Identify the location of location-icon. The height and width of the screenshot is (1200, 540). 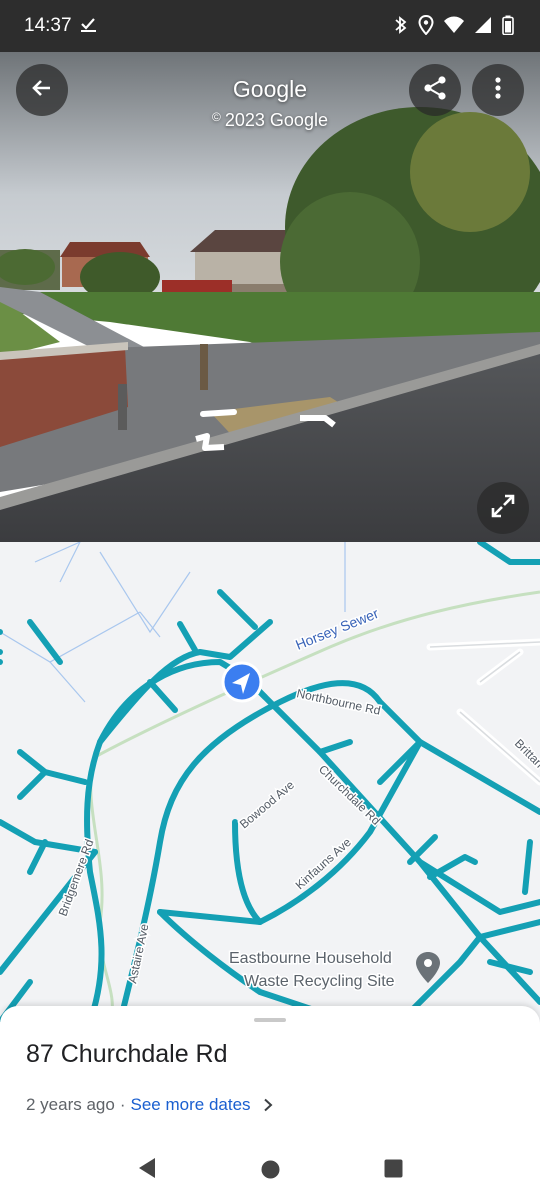
(426, 27).